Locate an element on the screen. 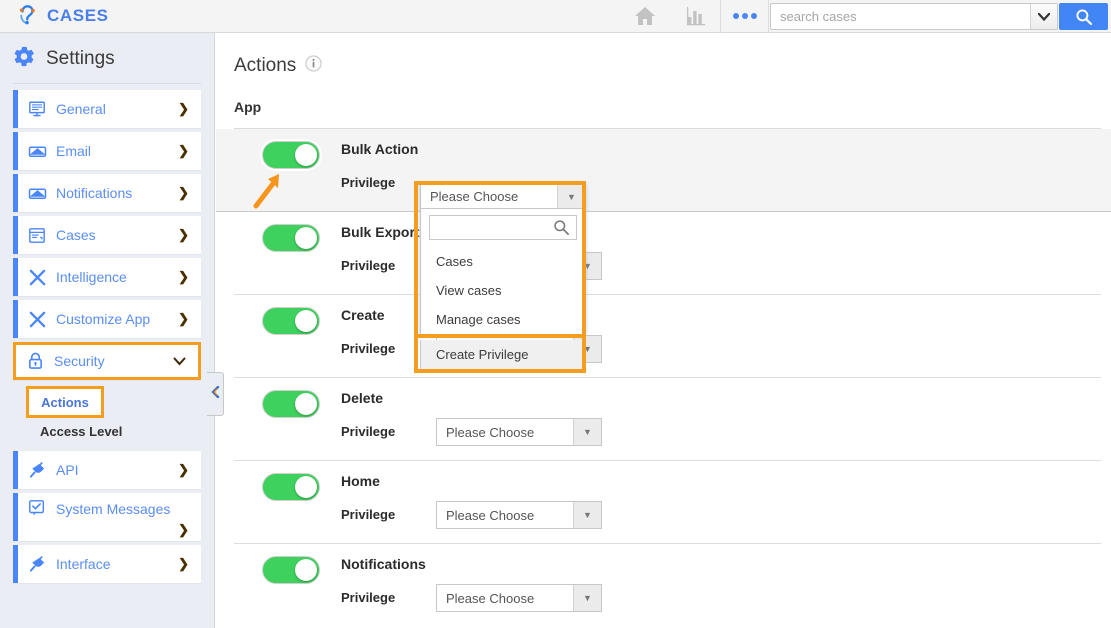 Image resolution: width=1111 pixels, height=628 pixels. sidebar-subitem-access-level: Access Level is located at coordinates (127, 431).